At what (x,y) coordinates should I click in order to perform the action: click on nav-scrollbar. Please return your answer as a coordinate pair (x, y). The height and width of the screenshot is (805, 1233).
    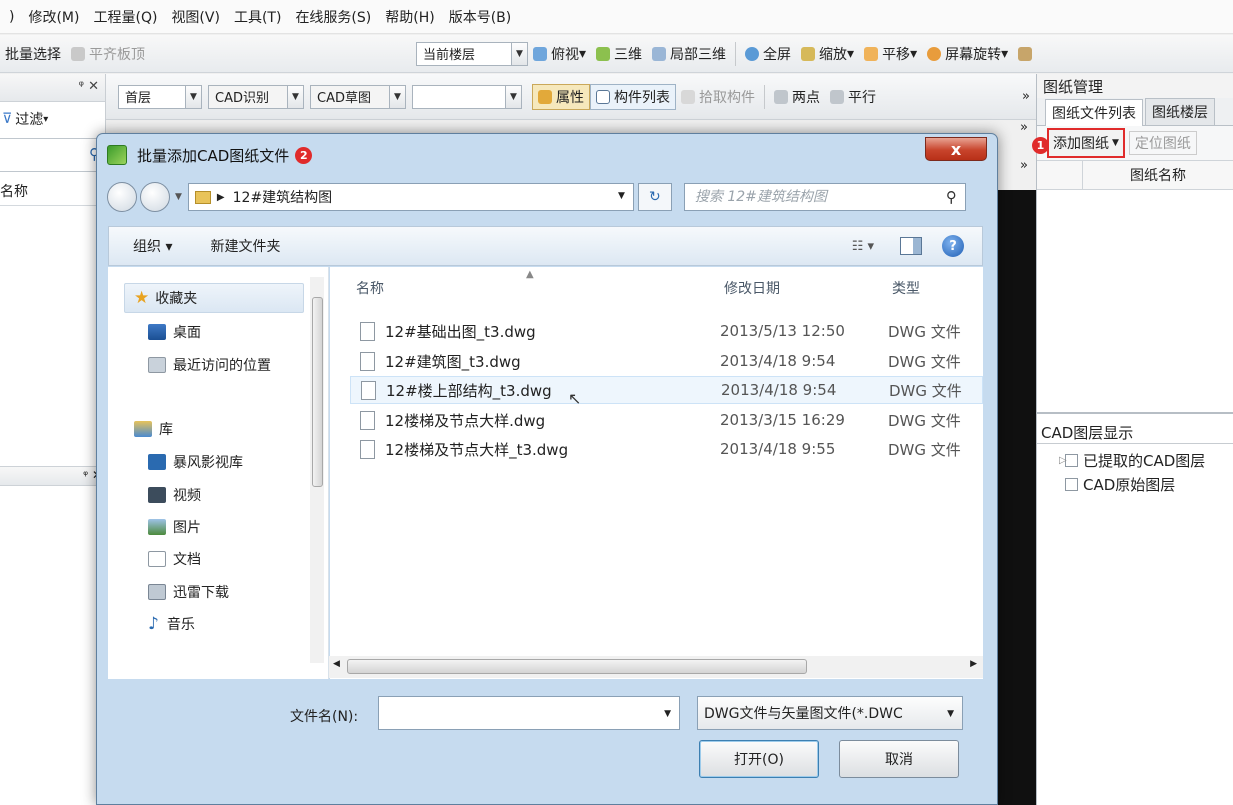
    Looking at the image, I should click on (317, 470).